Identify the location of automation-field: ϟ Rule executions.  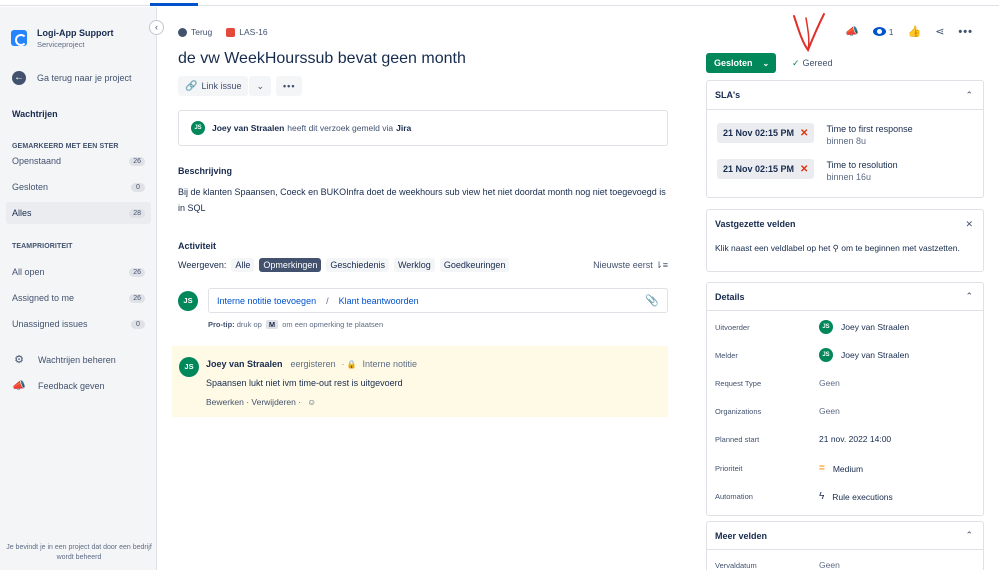
(856, 496).